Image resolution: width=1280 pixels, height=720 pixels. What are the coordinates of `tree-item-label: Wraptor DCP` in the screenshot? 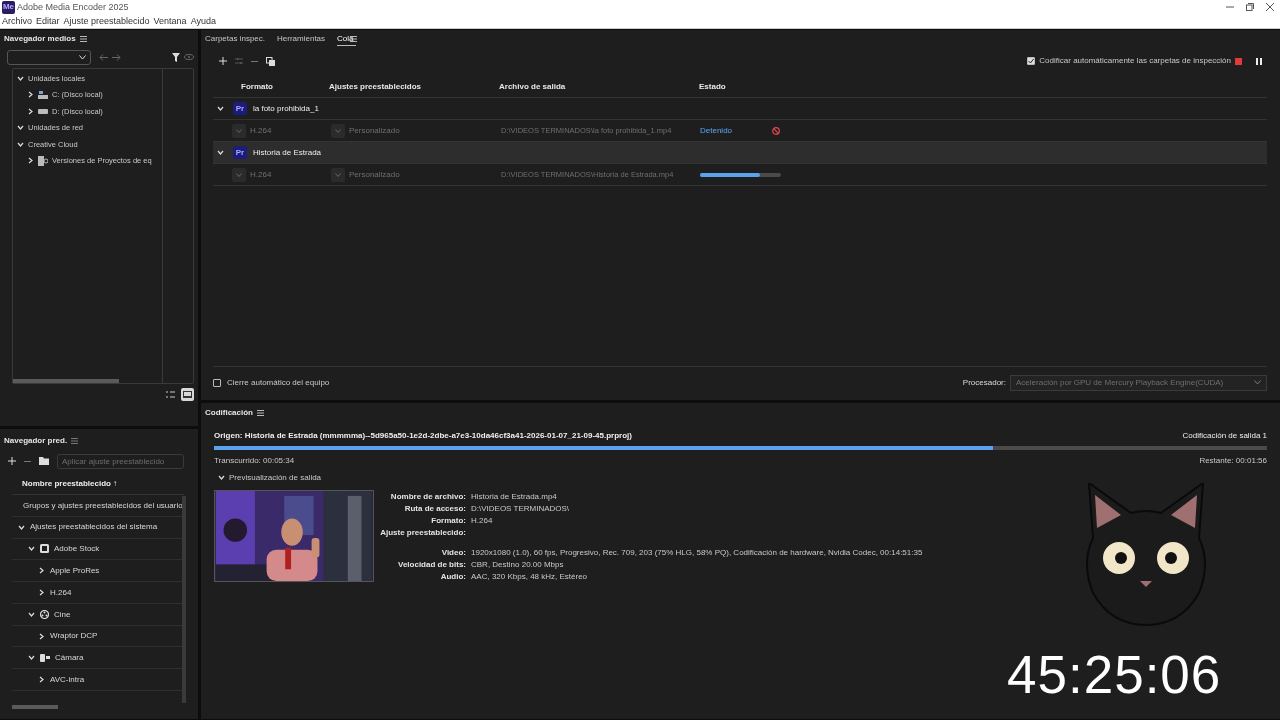 It's located at (74, 636).